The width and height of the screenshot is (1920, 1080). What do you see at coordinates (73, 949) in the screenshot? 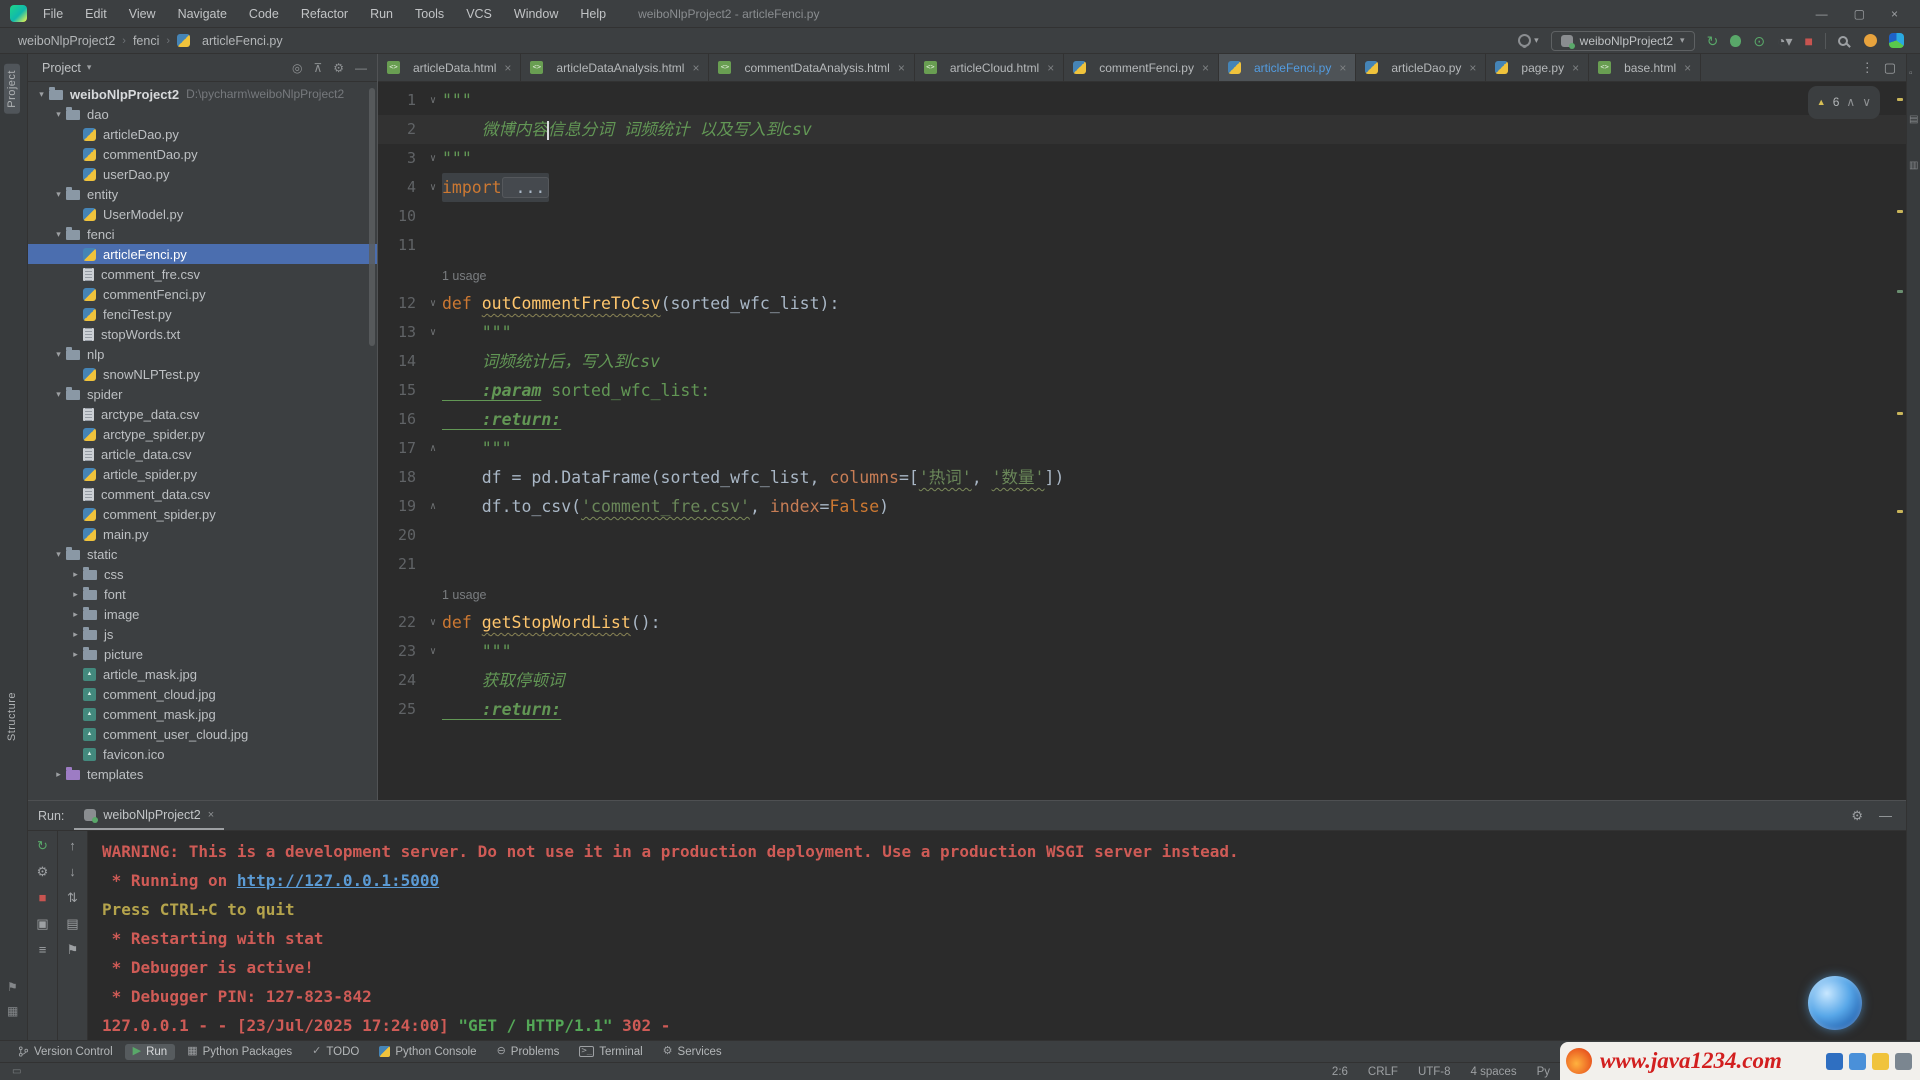
I see `pin-icon: ⚑` at bounding box center [73, 949].